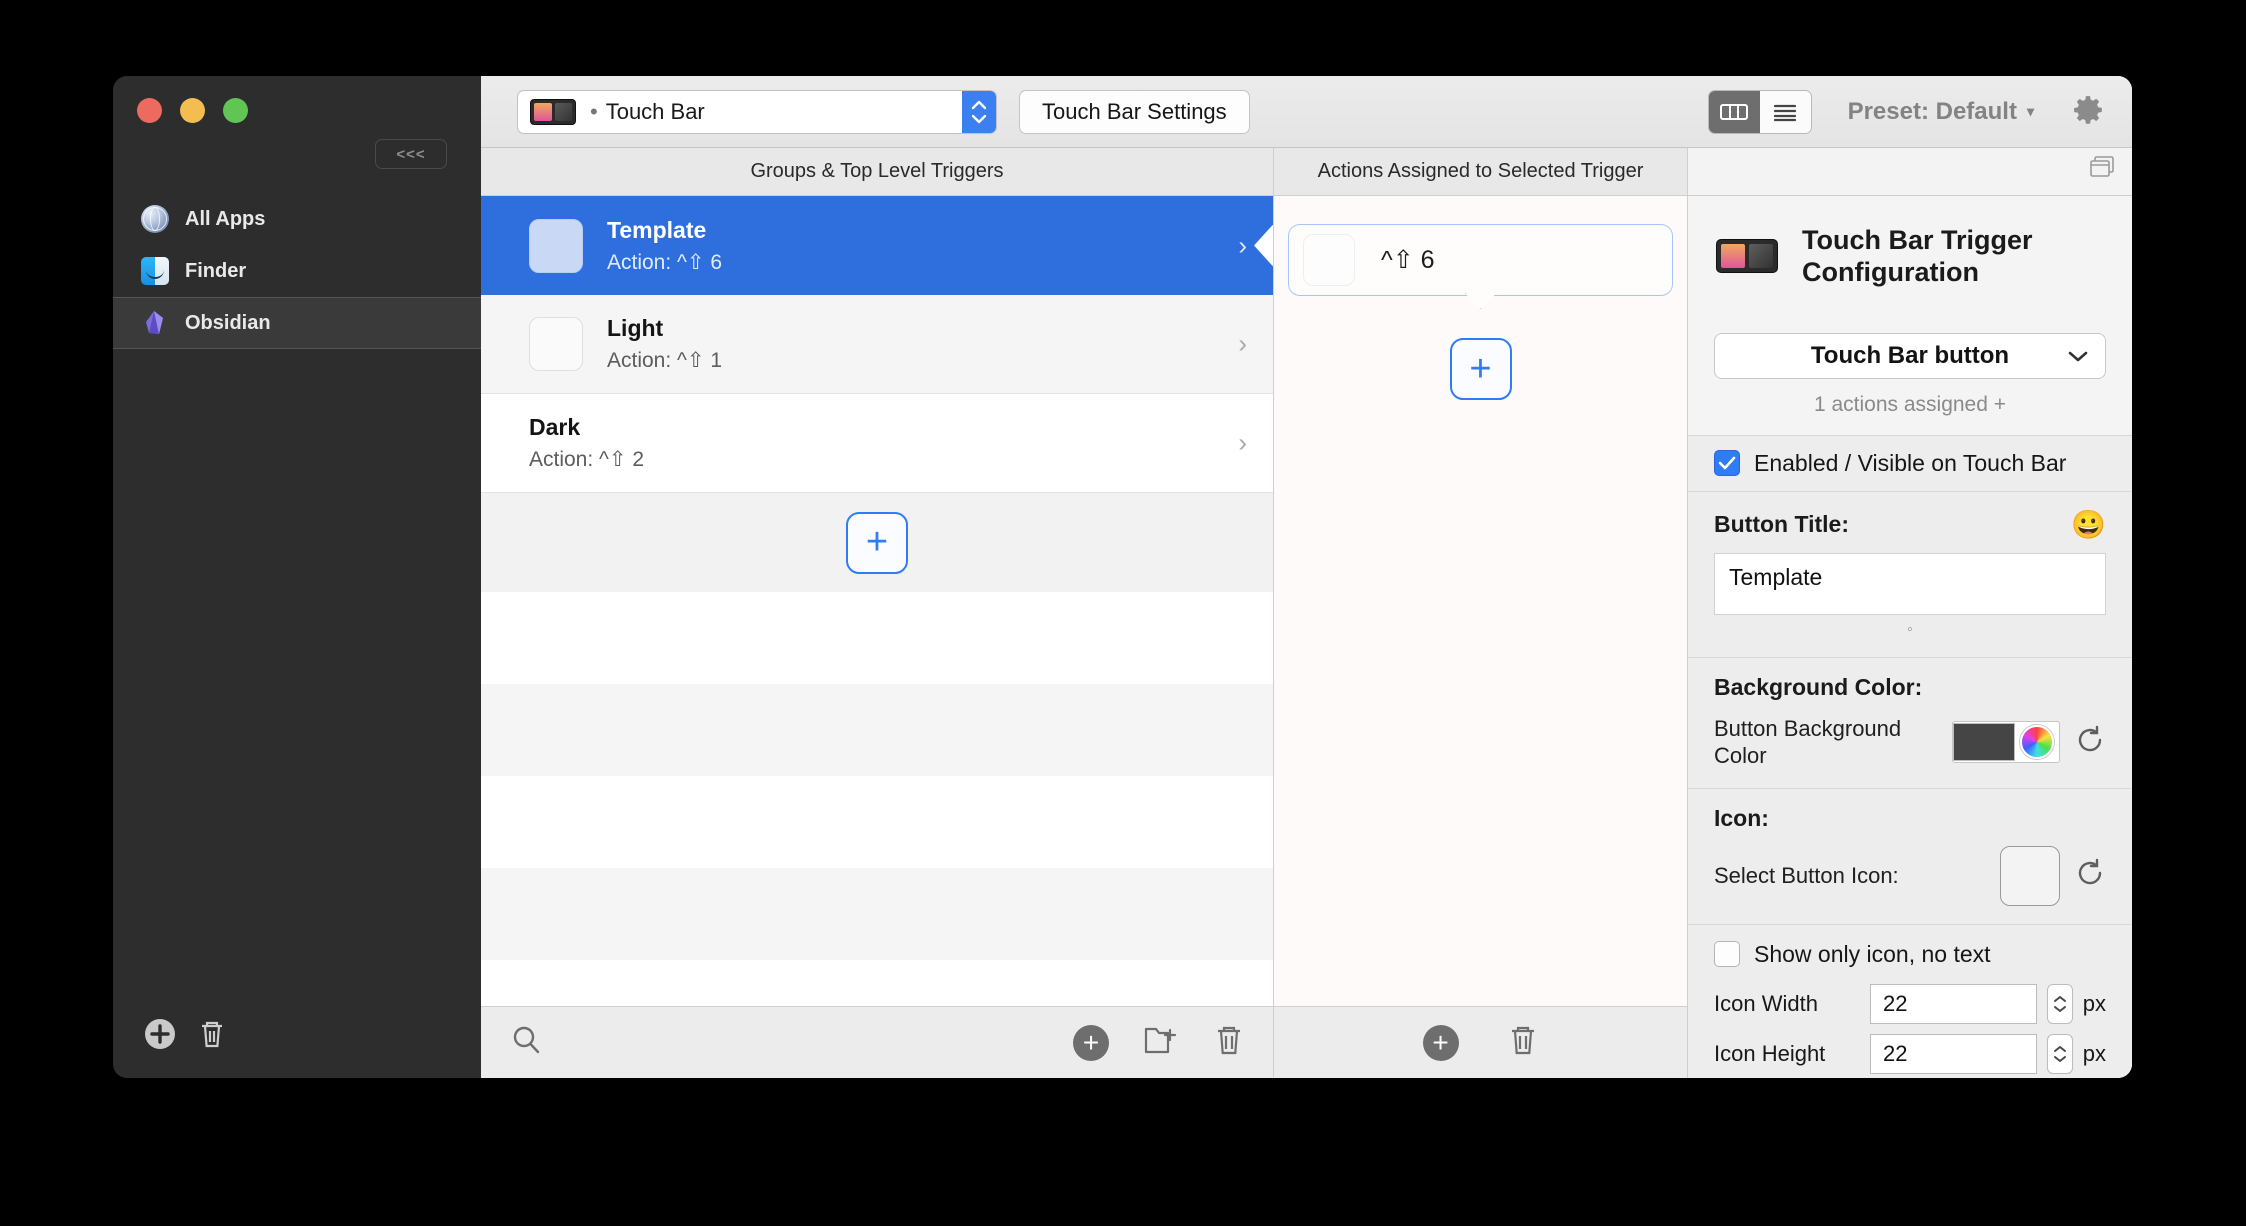 The width and height of the screenshot is (2246, 1226). I want to click on sidebar-item-finder: Finder, so click(297, 271).